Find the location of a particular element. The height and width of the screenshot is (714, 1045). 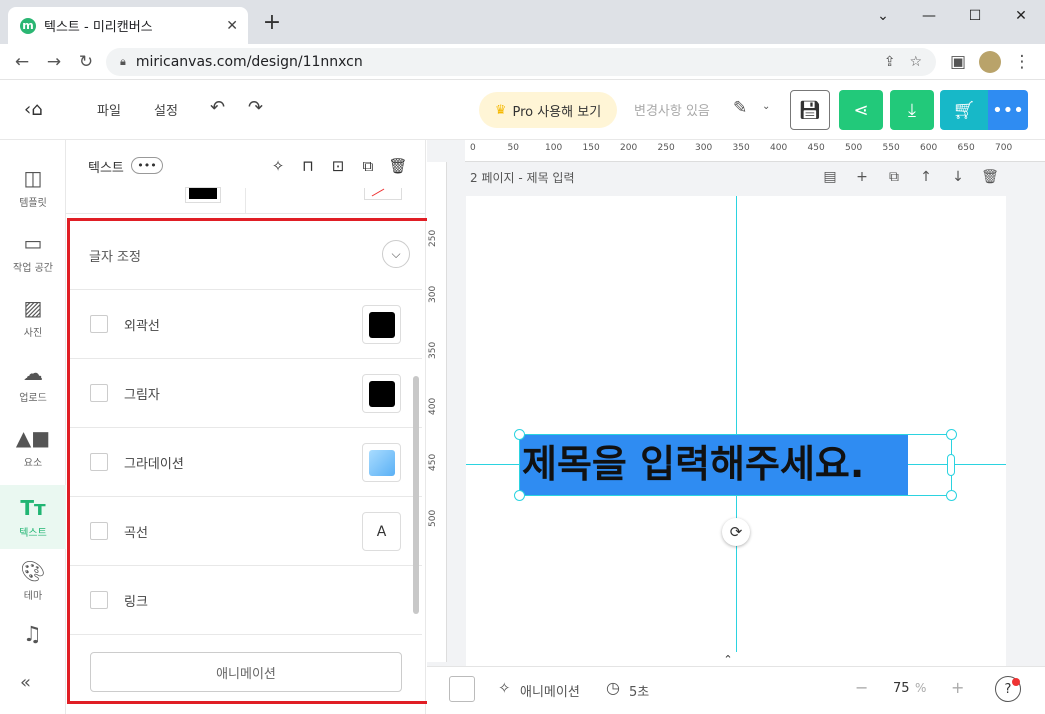

pro-trial-button: ♛ Pro 사용해 보기 is located at coordinates (548, 110).